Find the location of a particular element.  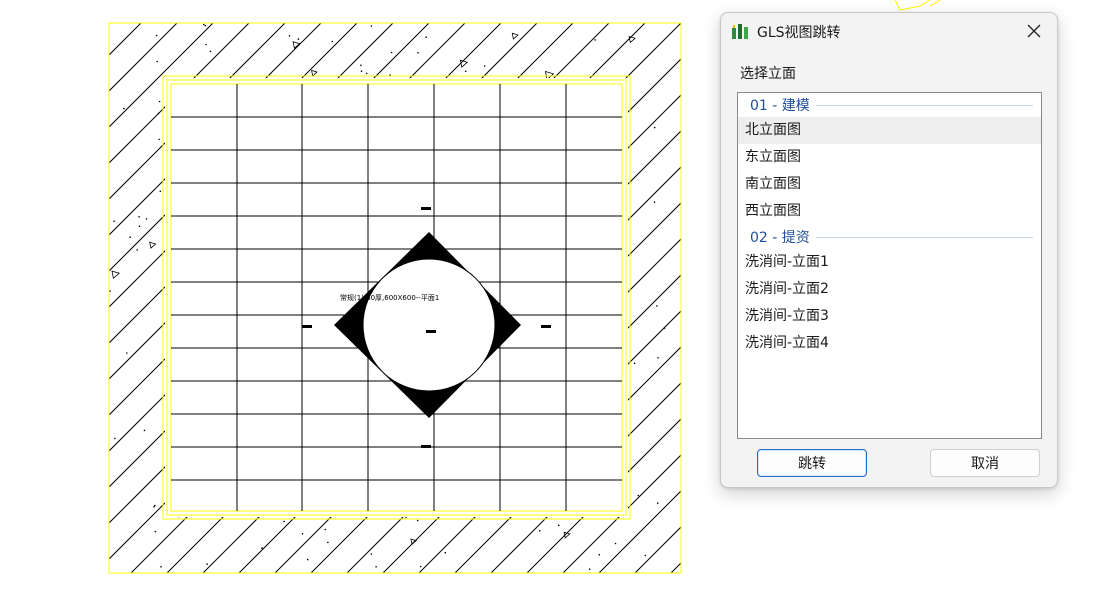

gls-app-icon is located at coordinates (740, 31).